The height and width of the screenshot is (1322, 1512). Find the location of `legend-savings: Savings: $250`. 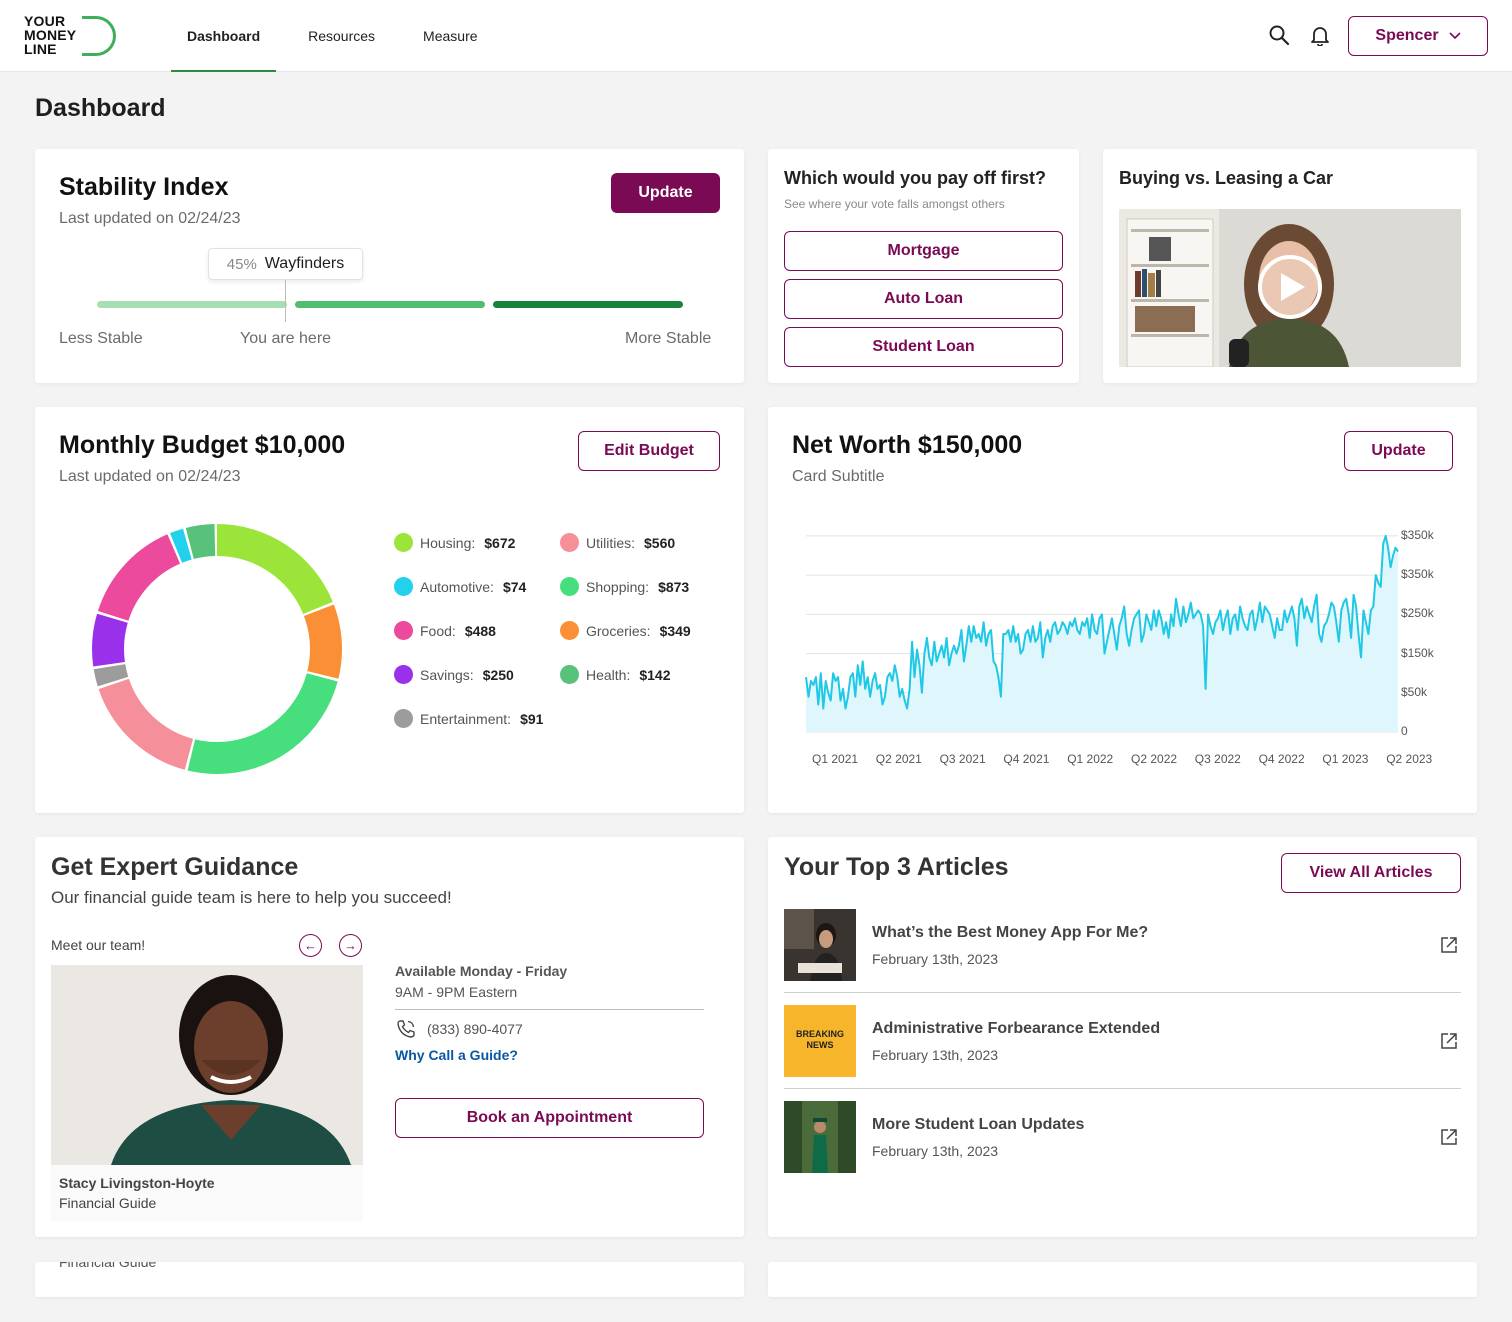

legend-savings: Savings: $250 is located at coordinates (454, 674).